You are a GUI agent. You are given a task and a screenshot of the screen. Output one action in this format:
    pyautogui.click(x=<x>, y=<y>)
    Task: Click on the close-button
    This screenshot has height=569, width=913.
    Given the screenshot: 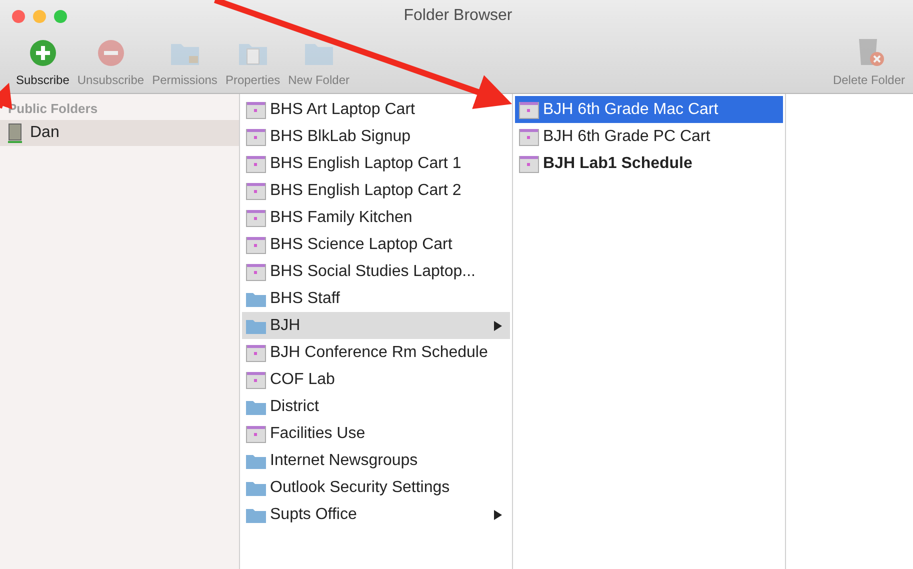 What is the action you would take?
    pyautogui.click(x=18, y=16)
    